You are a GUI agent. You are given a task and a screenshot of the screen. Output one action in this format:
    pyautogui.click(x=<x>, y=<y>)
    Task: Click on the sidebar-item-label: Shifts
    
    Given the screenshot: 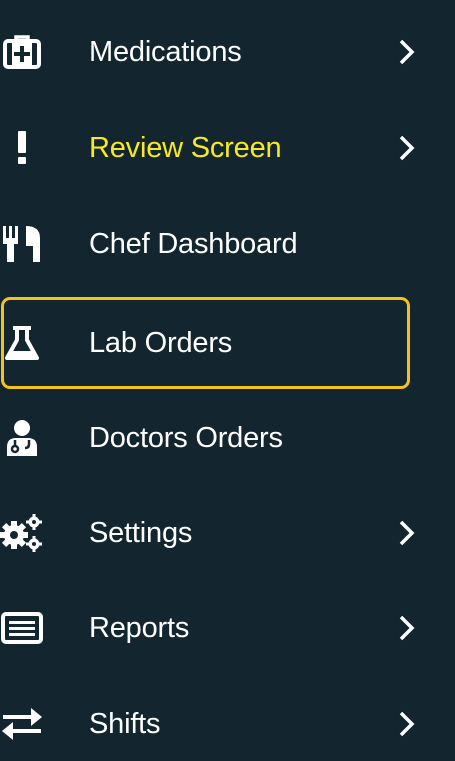 What is the action you would take?
    pyautogui.click(x=125, y=723)
    